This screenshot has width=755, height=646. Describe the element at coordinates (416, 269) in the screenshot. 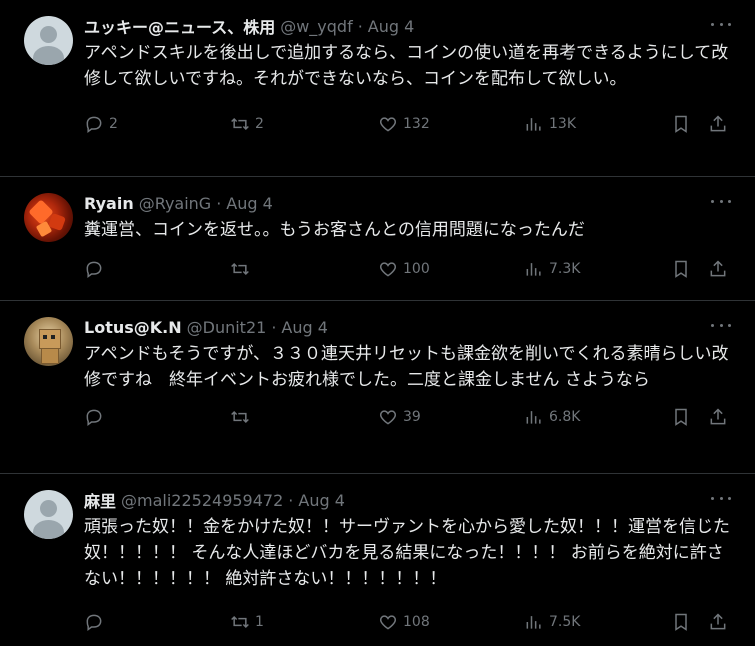

I see `like-count: 100` at that location.